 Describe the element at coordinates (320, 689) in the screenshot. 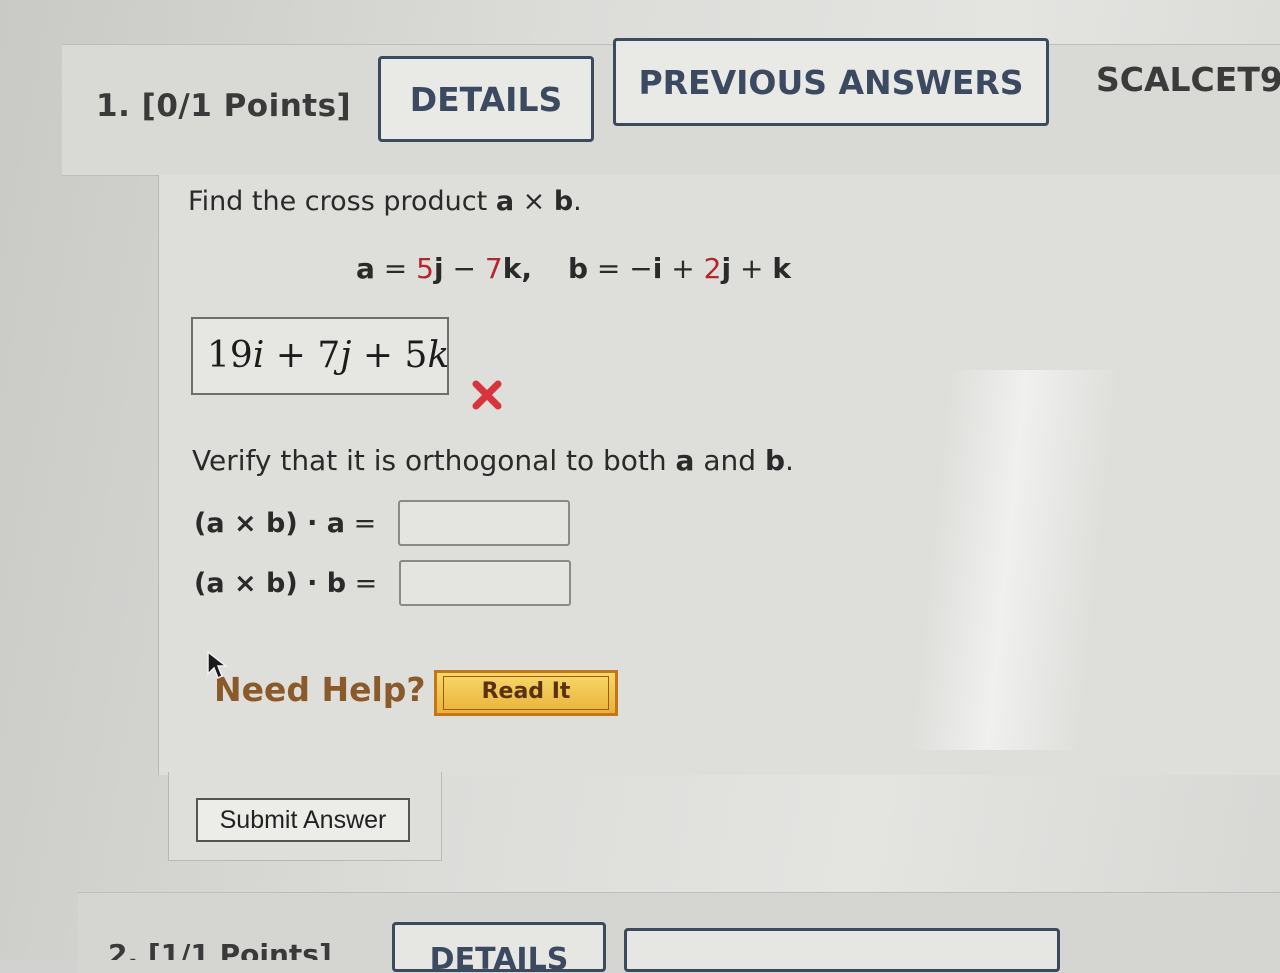

I see `need-help-label: Need Help?` at that location.